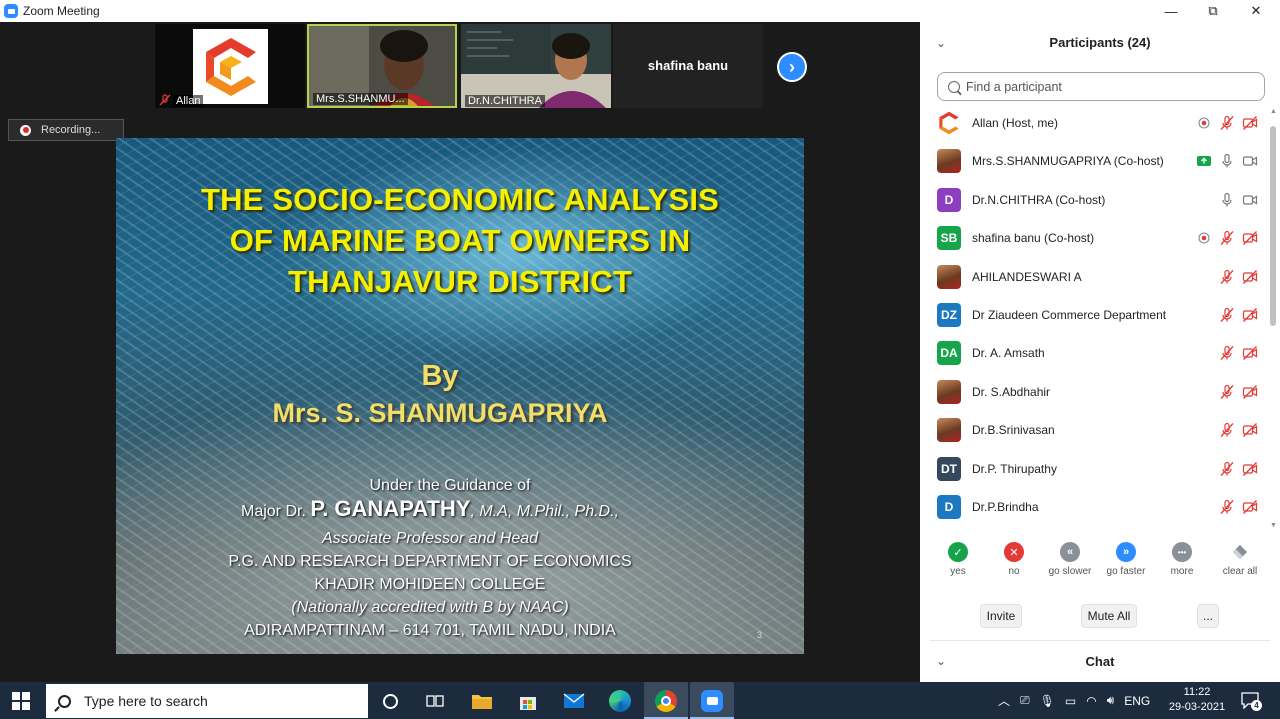 The width and height of the screenshot is (1280, 719). What do you see at coordinates (273, 511) in the screenshot?
I see `guide-prefix: Major Dr.` at bounding box center [273, 511].